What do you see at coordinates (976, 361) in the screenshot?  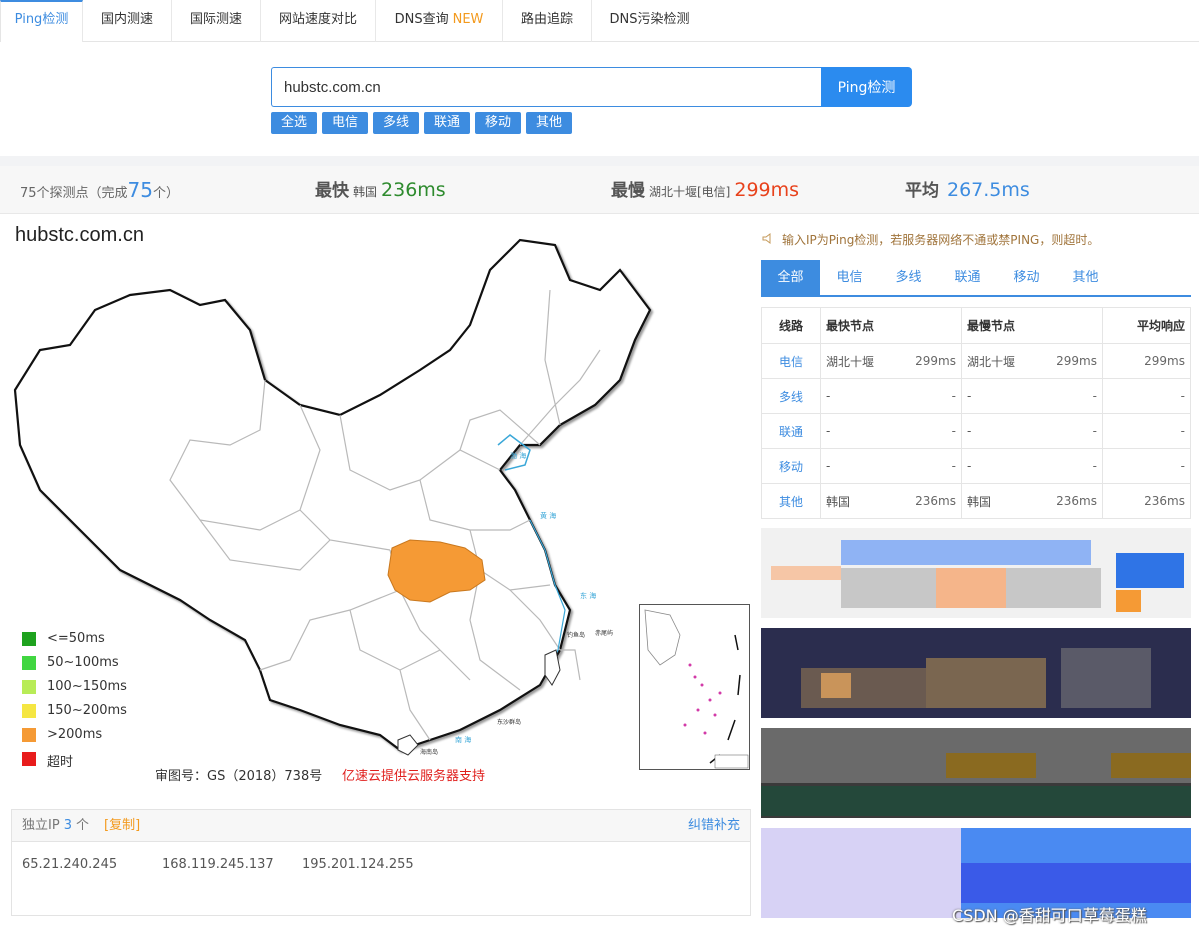 I see `table-row: 电信 湖北十堰 299ms 湖北十堰 299ms 299ms` at bounding box center [976, 361].